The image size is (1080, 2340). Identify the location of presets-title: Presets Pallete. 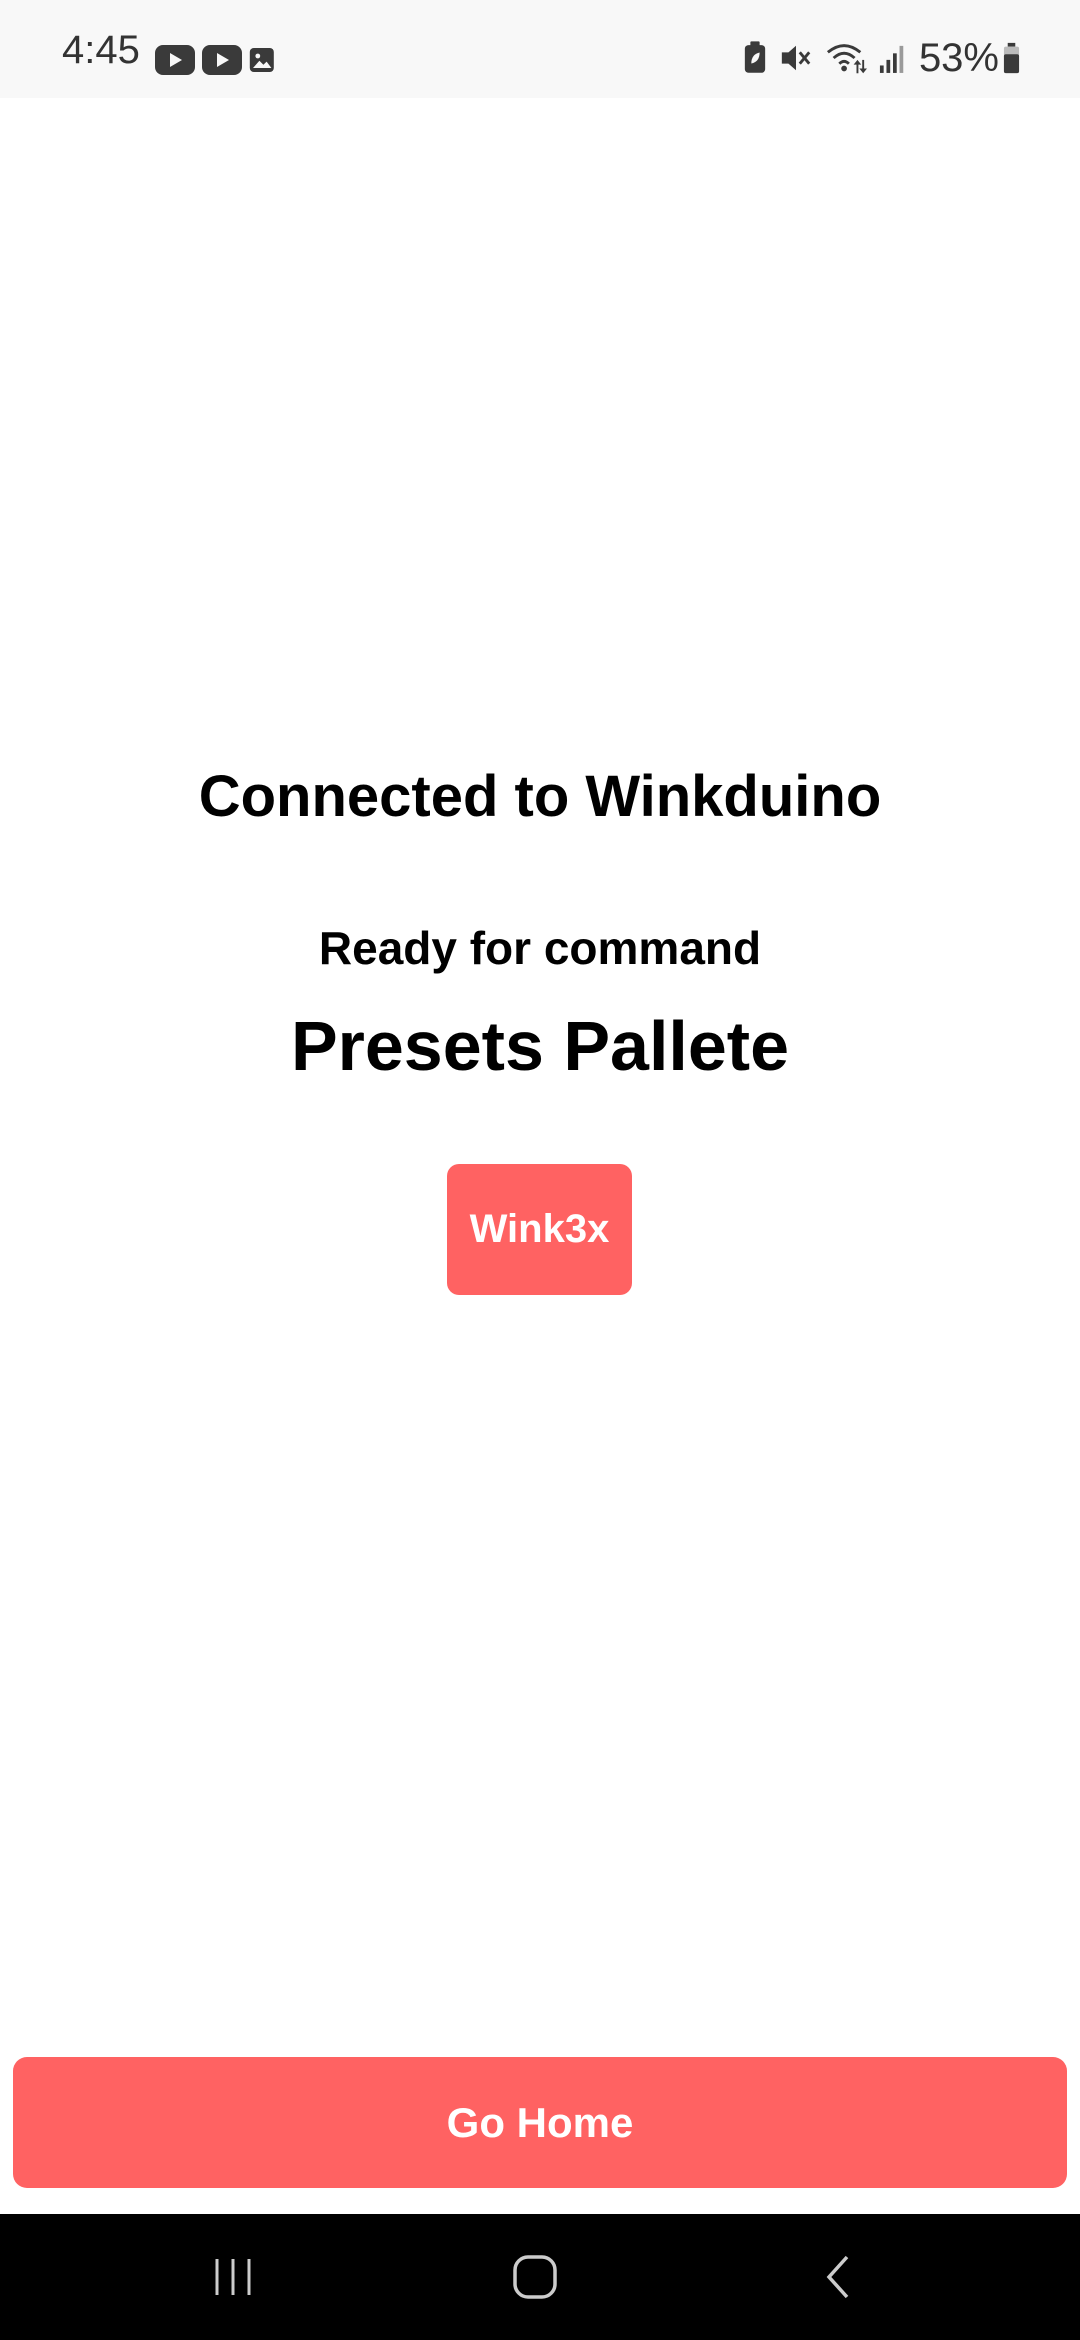
(540, 1046).